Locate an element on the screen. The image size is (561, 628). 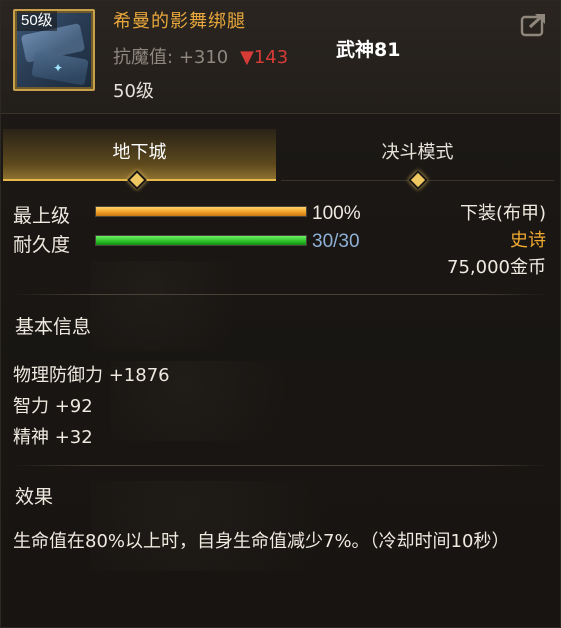
basic-info-title: 基本信息 is located at coordinates (53, 327).